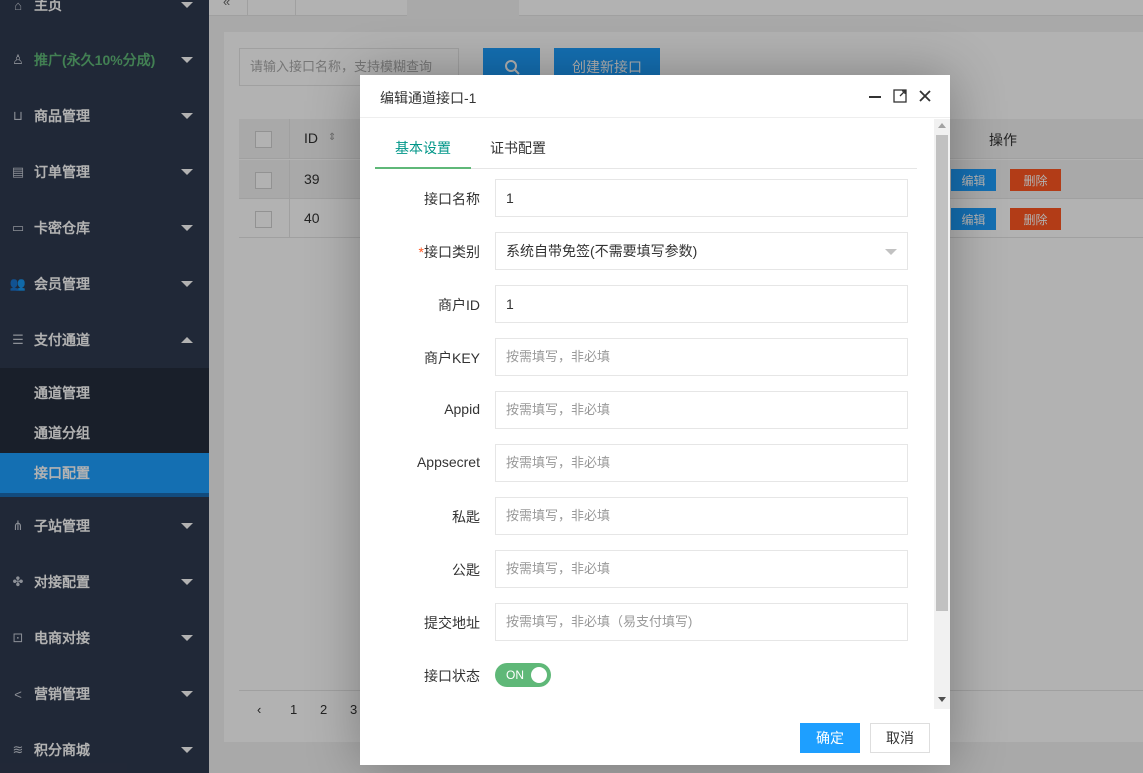  Describe the element at coordinates (900, 96) in the screenshot. I see `maximize-icon` at that location.